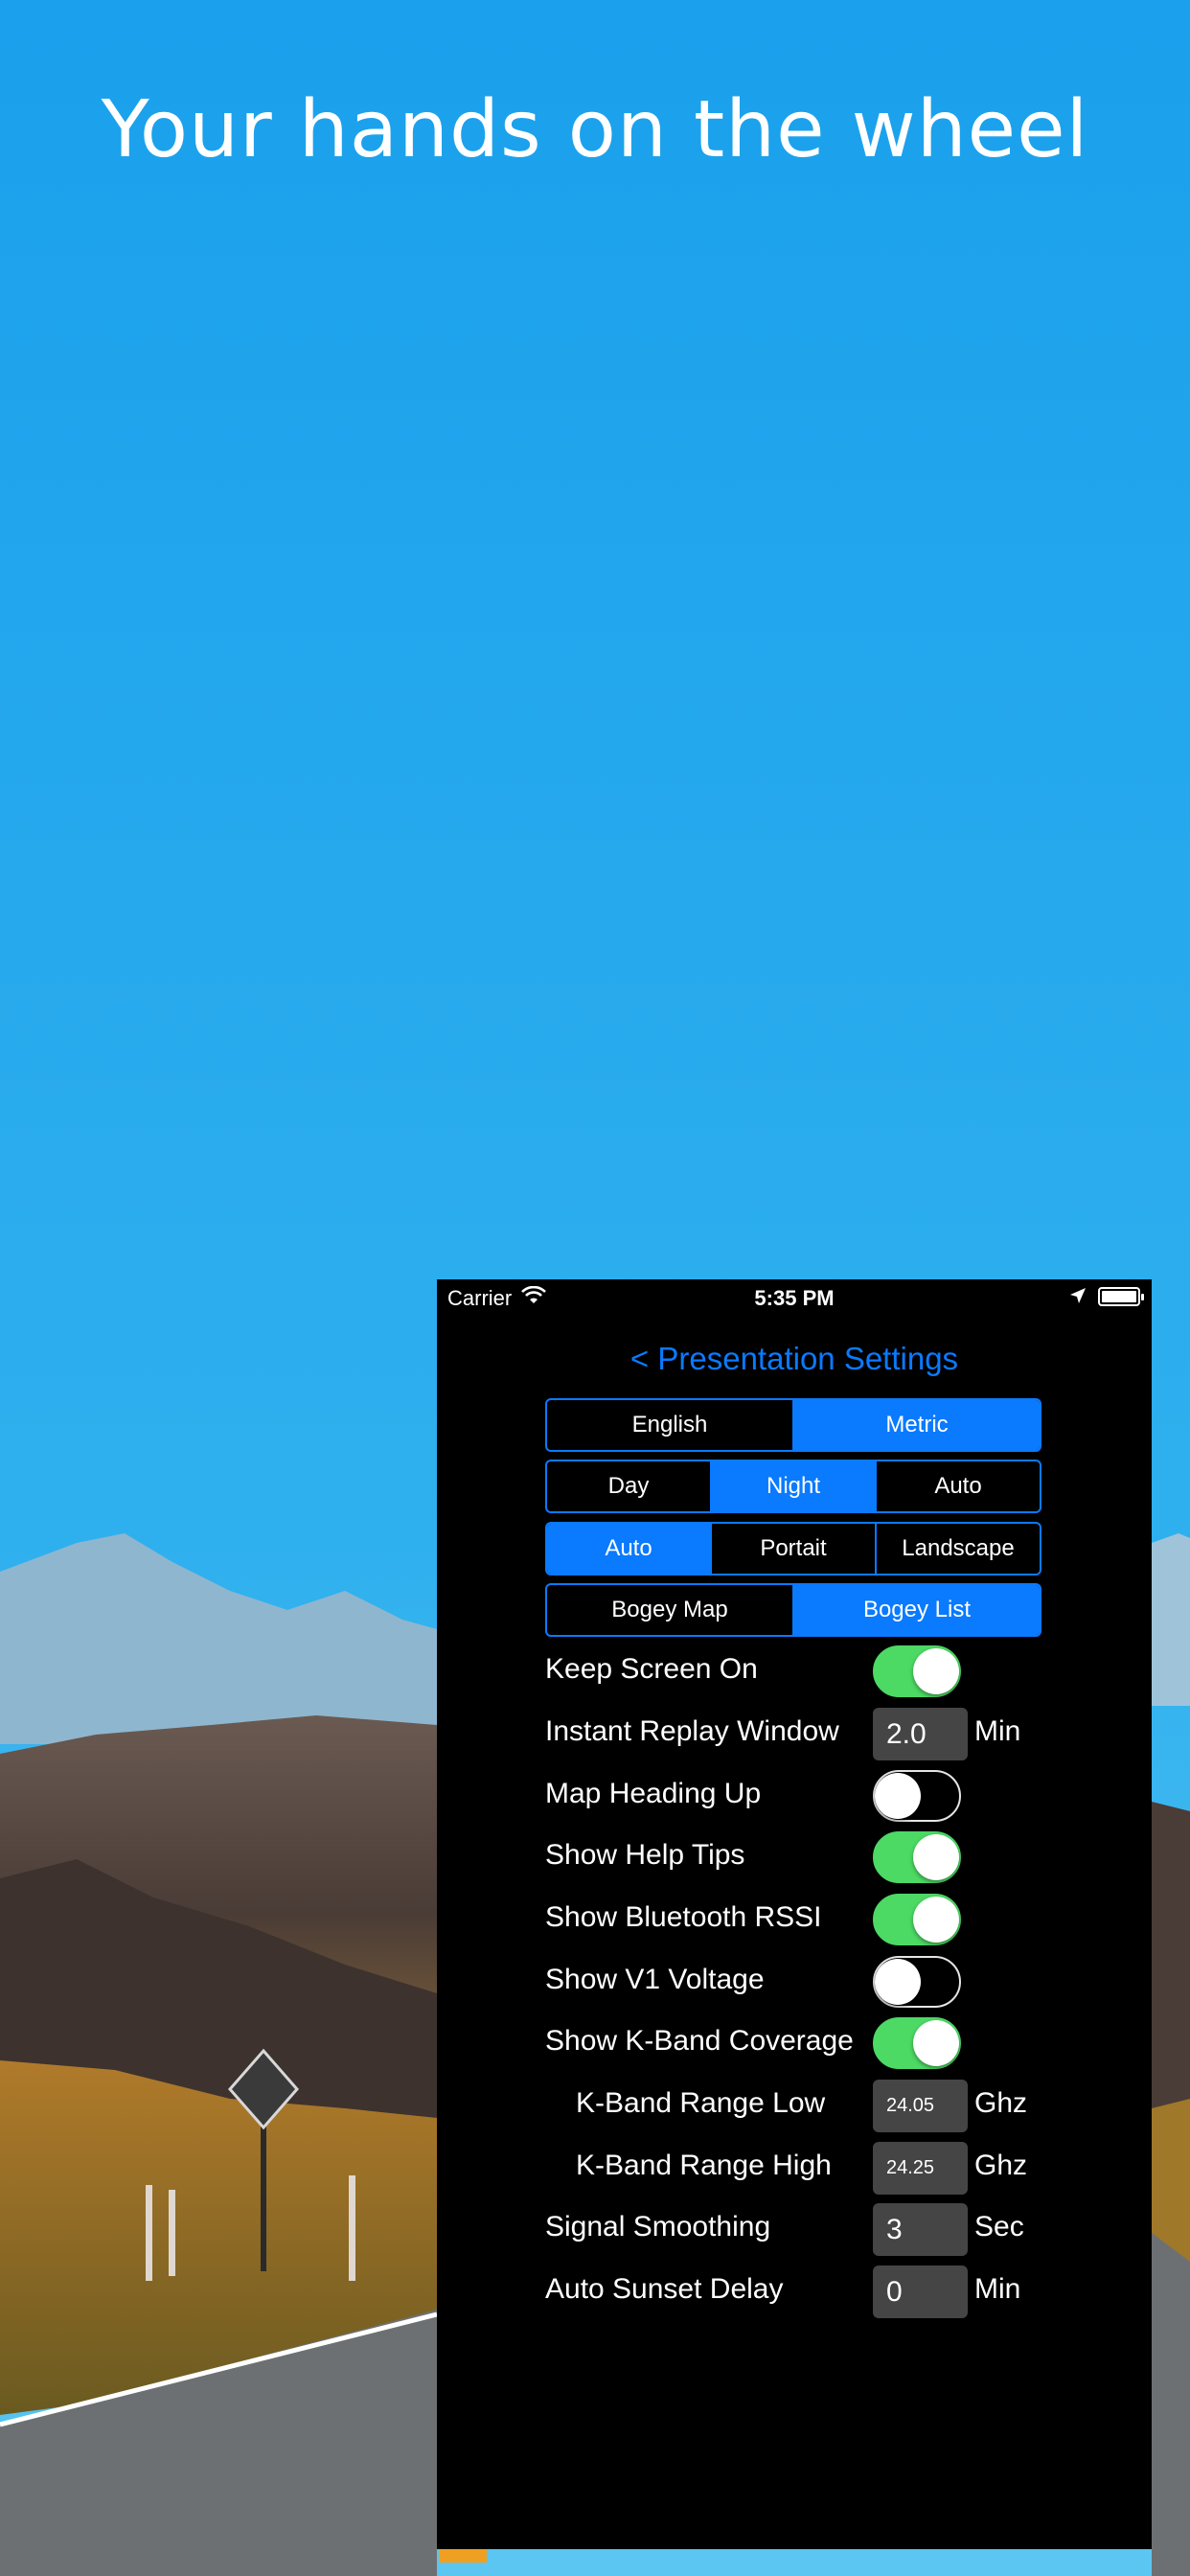 This screenshot has height=2576, width=1190. What do you see at coordinates (1121, 1296) in the screenshot?
I see `battery-icon` at bounding box center [1121, 1296].